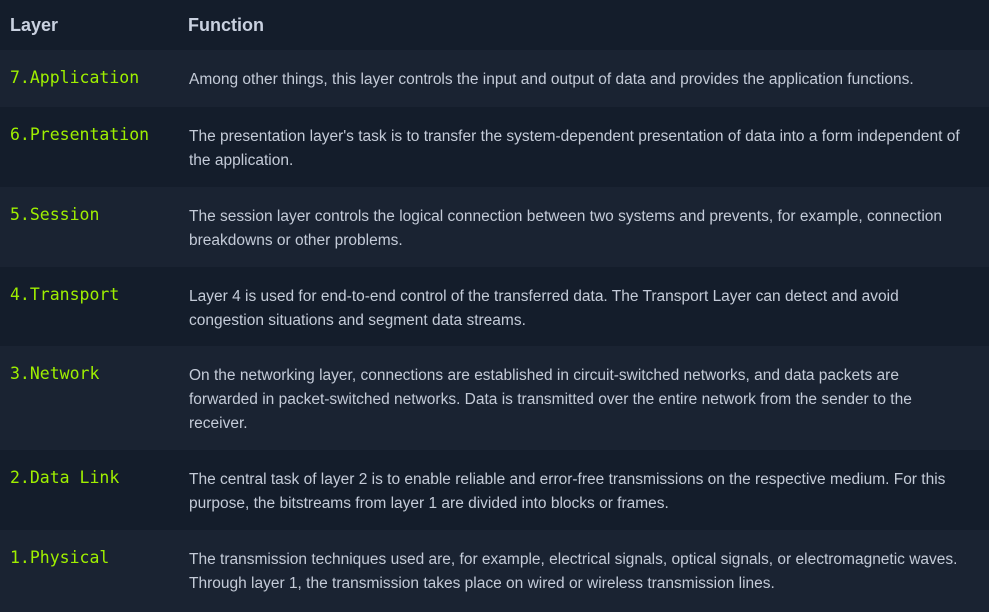 This screenshot has height=612, width=989. I want to click on layer-name: 4.Transport, so click(65, 294).